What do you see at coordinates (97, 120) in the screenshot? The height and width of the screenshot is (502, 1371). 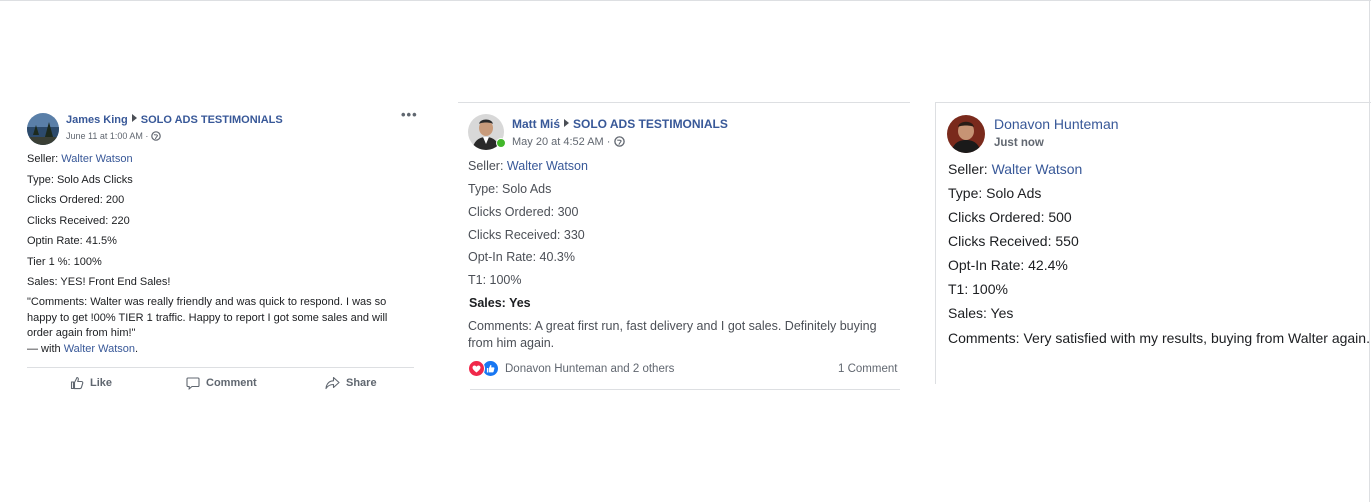 I see `author-name-link: James King` at bounding box center [97, 120].